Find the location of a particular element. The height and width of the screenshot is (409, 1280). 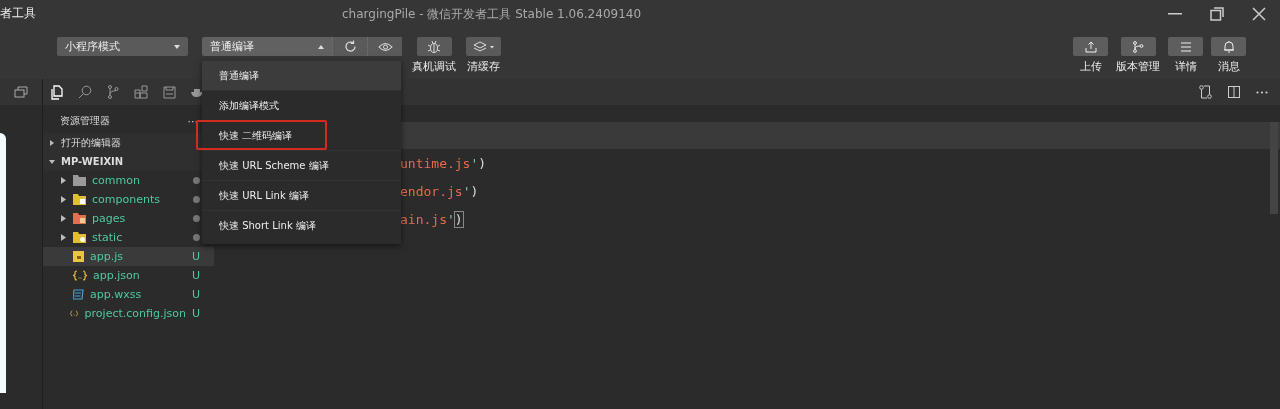

explorer-title: 资源管理器 is located at coordinates (85, 121).